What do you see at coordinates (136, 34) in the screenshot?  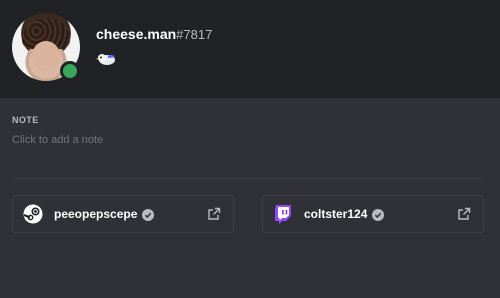 I see `username: cheese.man` at bounding box center [136, 34].